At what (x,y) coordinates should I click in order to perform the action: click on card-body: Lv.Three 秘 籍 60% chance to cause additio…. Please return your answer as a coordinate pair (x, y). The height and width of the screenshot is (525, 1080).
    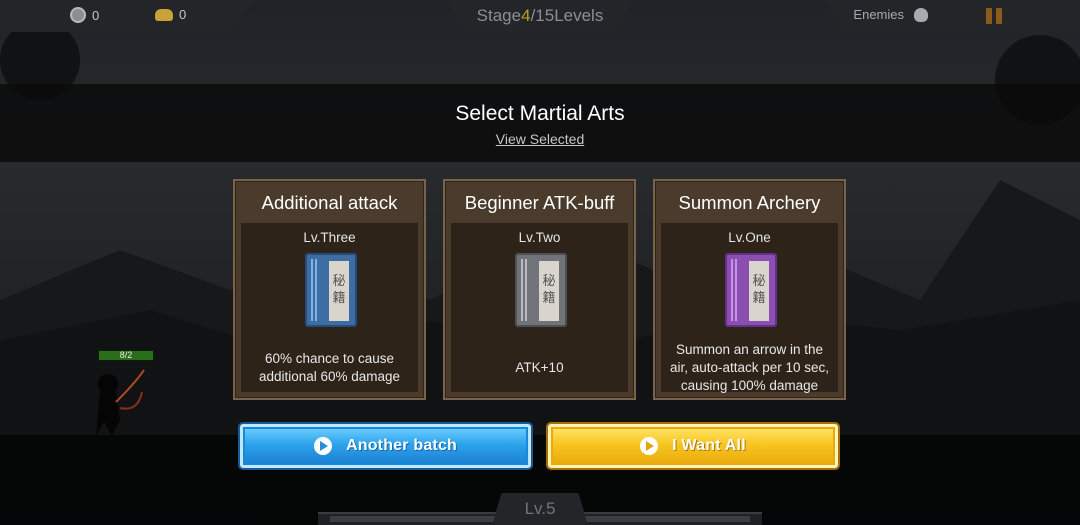
    Looking at the image, I should click on (329, 307).